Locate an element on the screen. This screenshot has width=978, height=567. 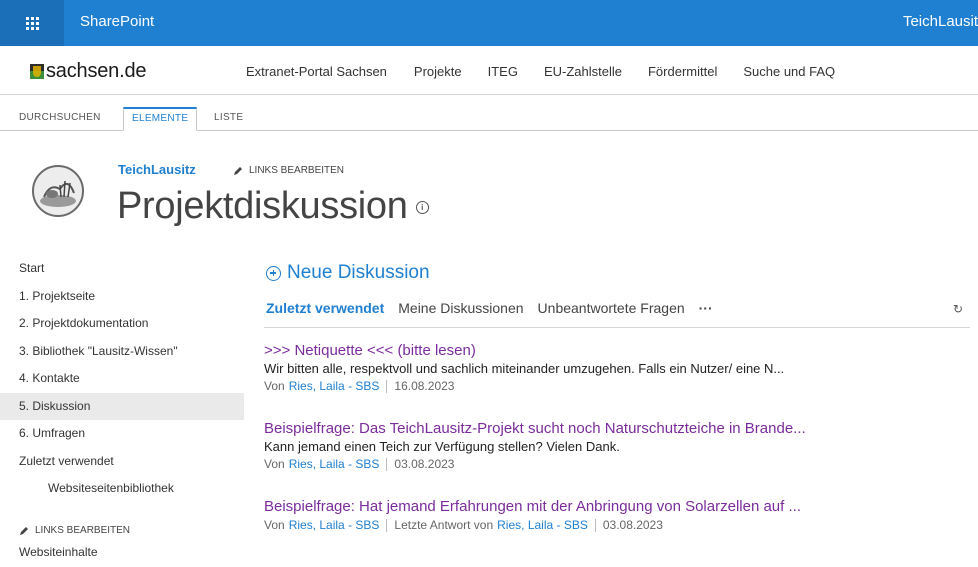
discussion-meta: Von Ries, Laila - SBS 03.08.2023 is located at coordinates (619, 464).